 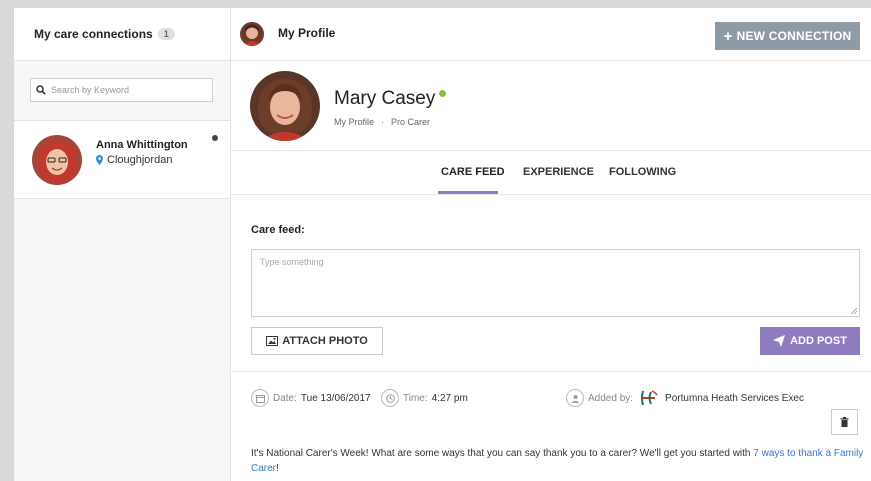 What do you see at coordinates (779, 341) in the screenshot?
I see `paper-plane-icon` at bounding box center [779, 341].